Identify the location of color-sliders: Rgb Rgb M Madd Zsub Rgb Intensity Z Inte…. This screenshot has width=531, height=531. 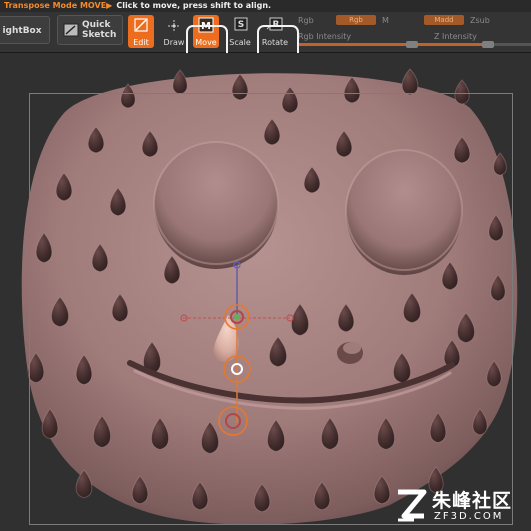
(414, 32).